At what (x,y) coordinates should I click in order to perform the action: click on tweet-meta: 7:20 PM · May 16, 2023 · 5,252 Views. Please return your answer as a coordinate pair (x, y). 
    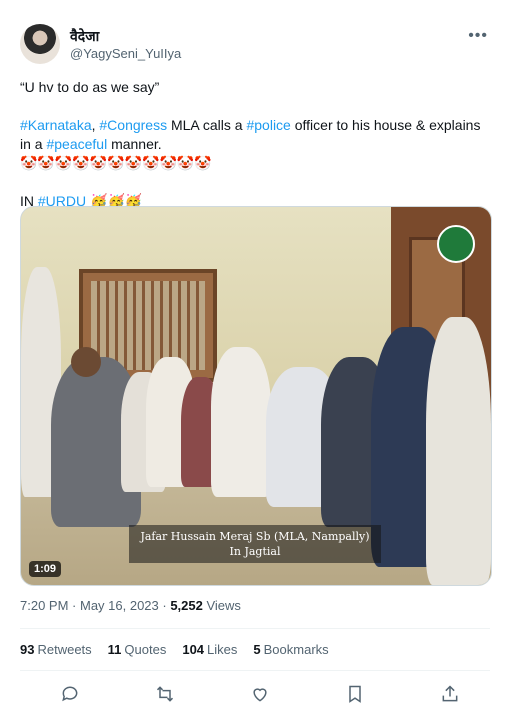
    Looking at the image, I should click on (130, 605).